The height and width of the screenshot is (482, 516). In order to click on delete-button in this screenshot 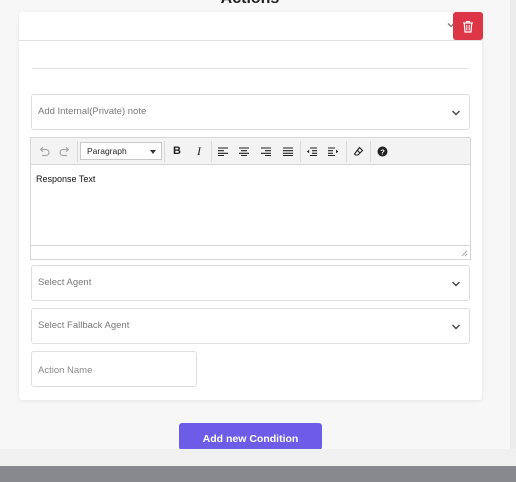, I will do `click(468, 26)`.